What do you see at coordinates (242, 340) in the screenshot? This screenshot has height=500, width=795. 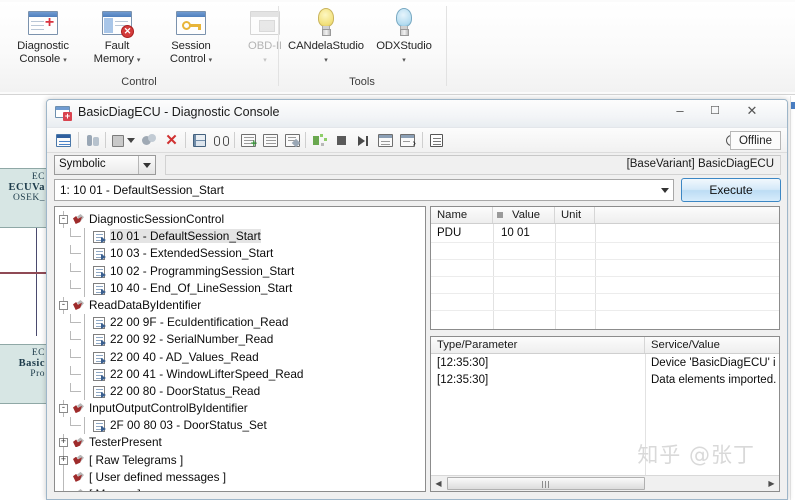 I see `tree-node: 22 00 92 - SerialNumber_Read` at bounding box center [242, 340].